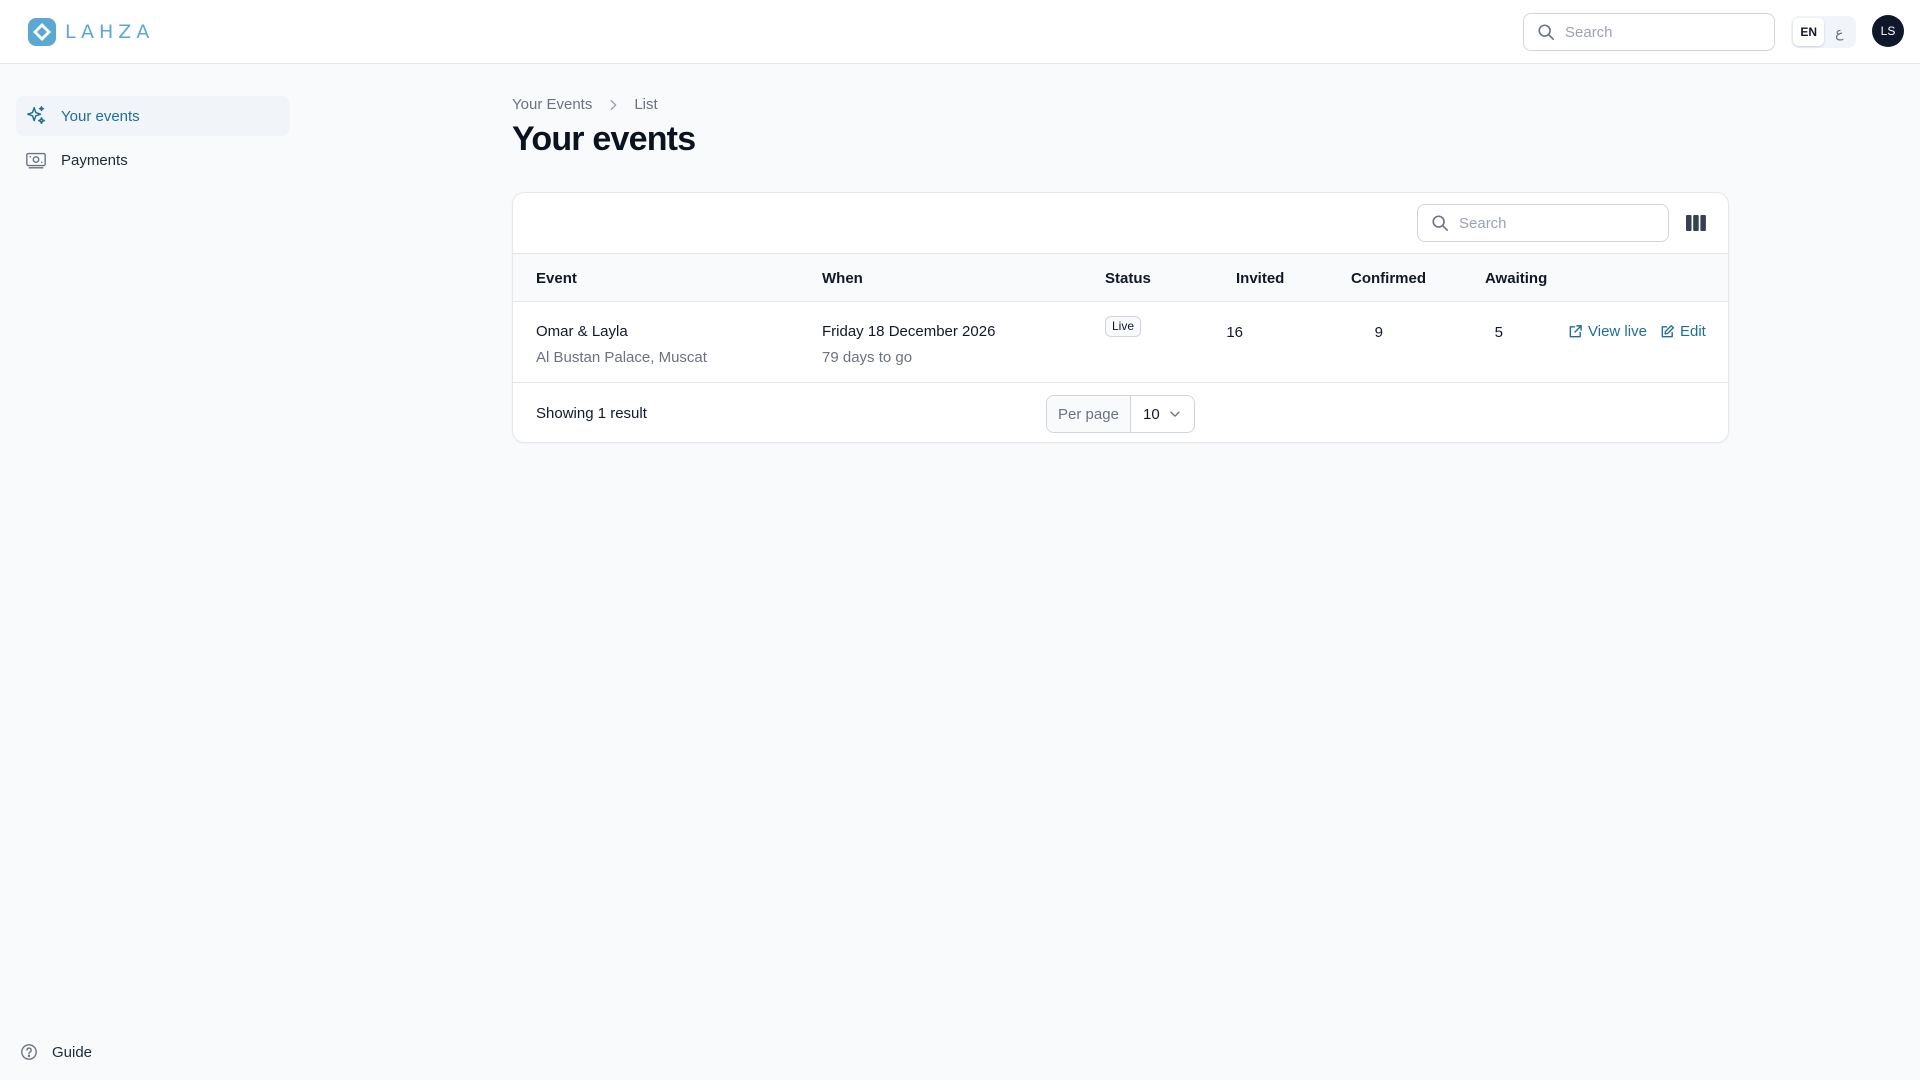  What do you see at coordinates (100, 116) in the screenshot?
I see `sidebar-item-label: Your events` at bounding box center [100, 116].